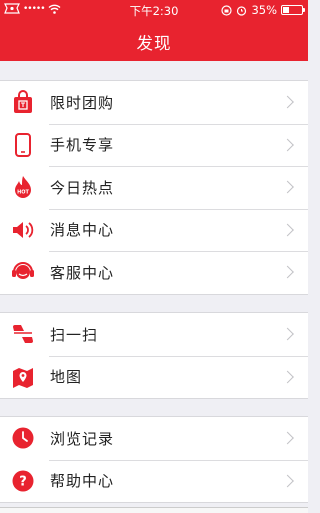  I want to click on alarm-icon, so click(242, 10).